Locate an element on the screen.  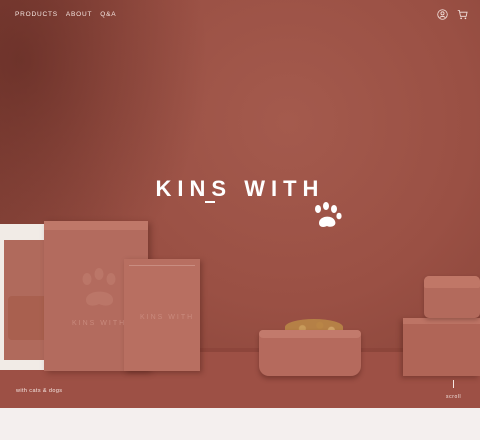
card-embossed-label: KINS WITH is located at coordinates (167, 317).